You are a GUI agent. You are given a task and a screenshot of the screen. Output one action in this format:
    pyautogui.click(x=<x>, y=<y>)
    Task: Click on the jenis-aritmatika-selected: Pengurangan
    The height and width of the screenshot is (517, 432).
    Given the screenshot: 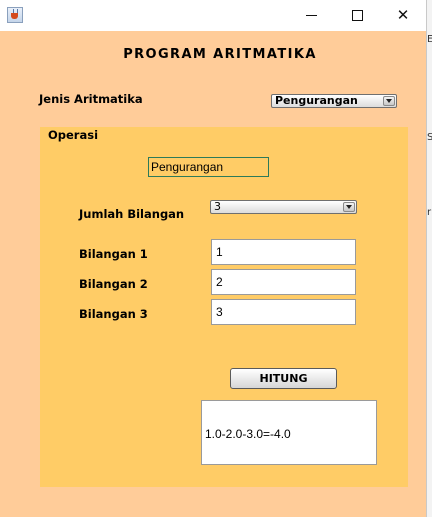 What is the action you would take?
    pyautogui.click(x=316, y=100)
    